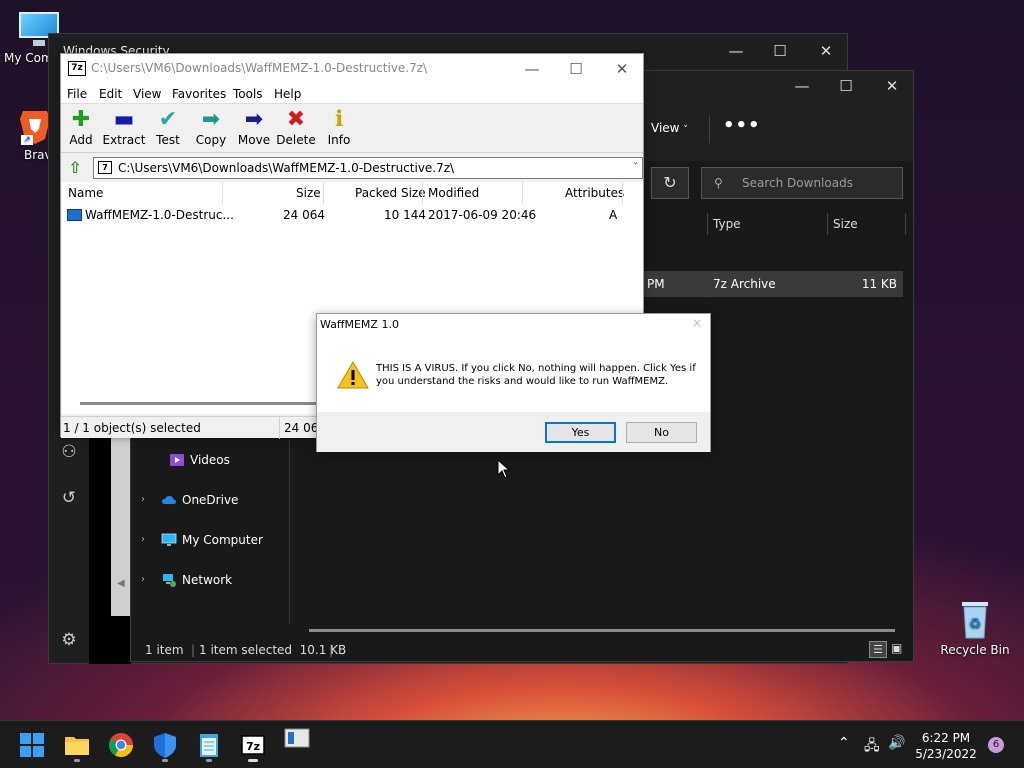  Describe the element at coordinates (670, 183) in the screenshot. I see `refresh-button: ↻` at that location.